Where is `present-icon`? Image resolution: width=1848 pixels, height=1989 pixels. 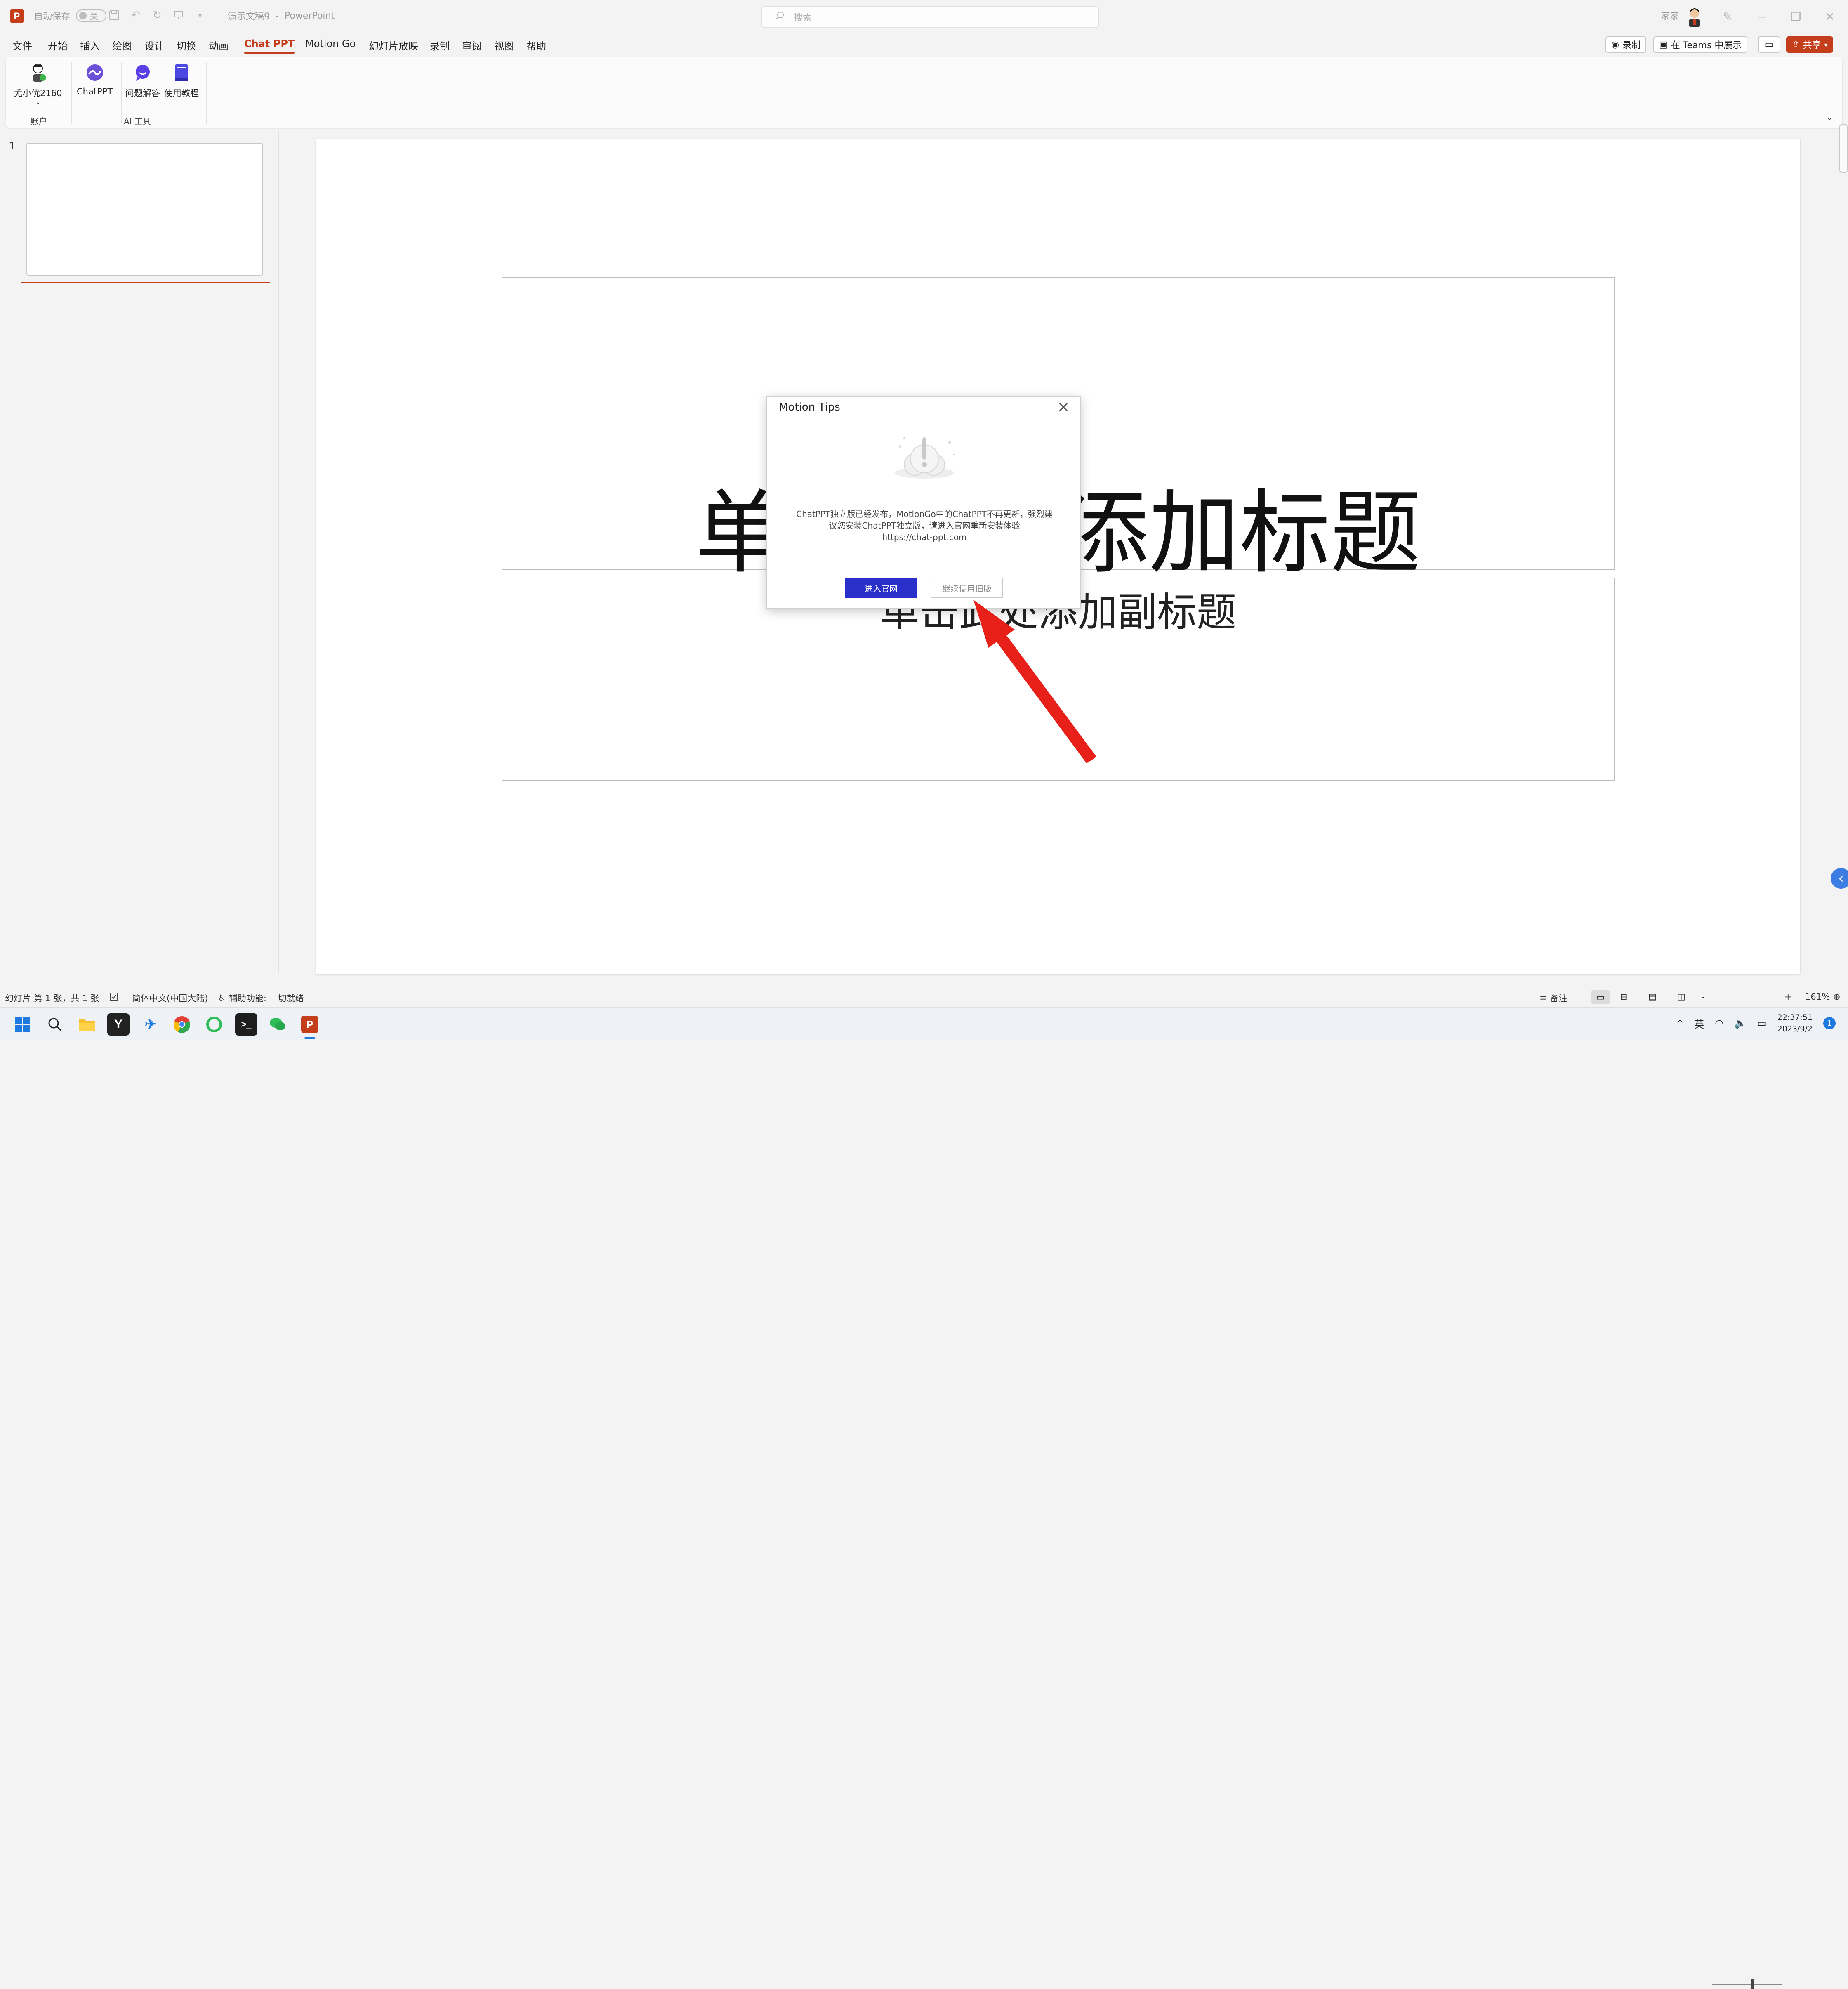 present-icon is located at coordinates (178, 15).